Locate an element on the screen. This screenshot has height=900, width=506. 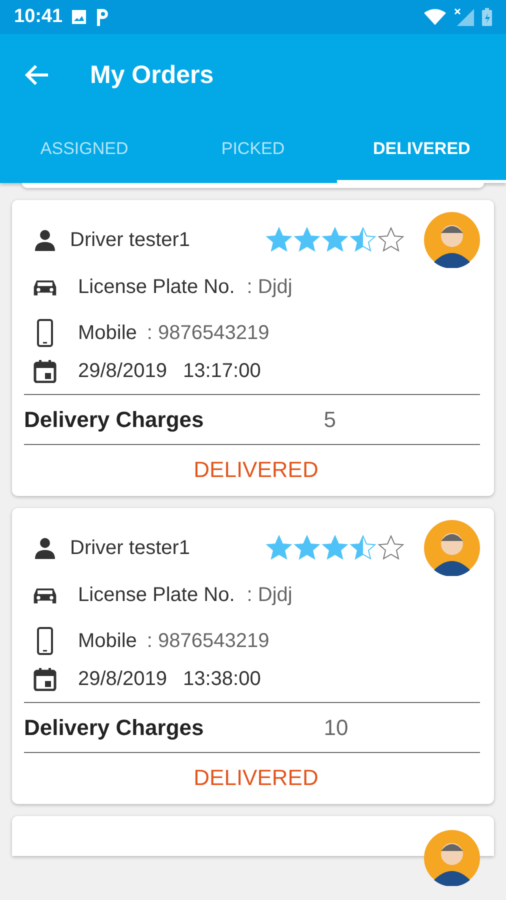
charges-value: 10 is located at coordinates (336, 728).